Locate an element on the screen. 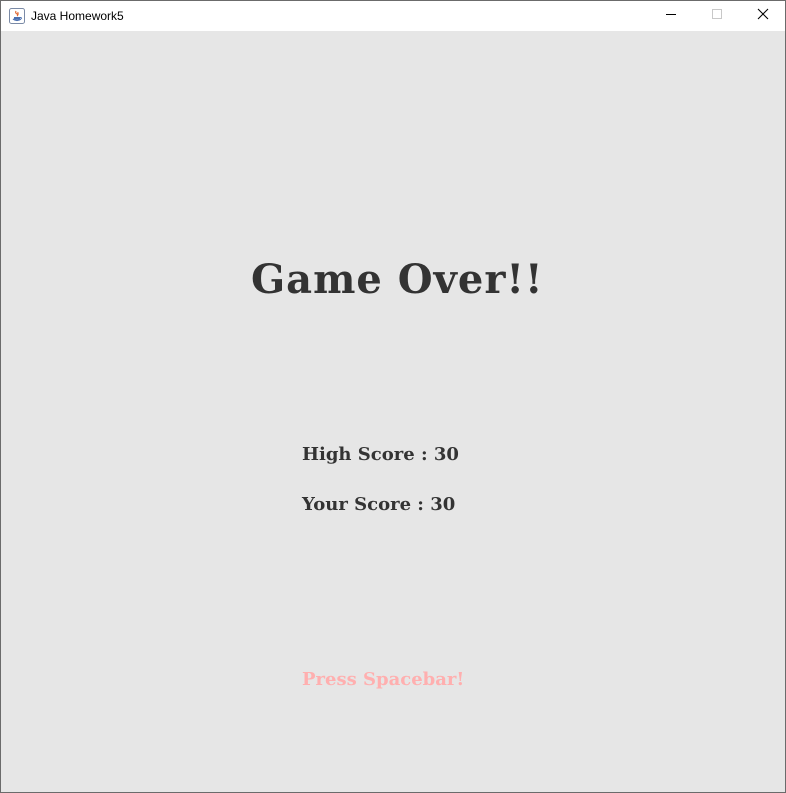 This screenshot has width=786, height=793. maximize-button is located at coordinates (717, 16).